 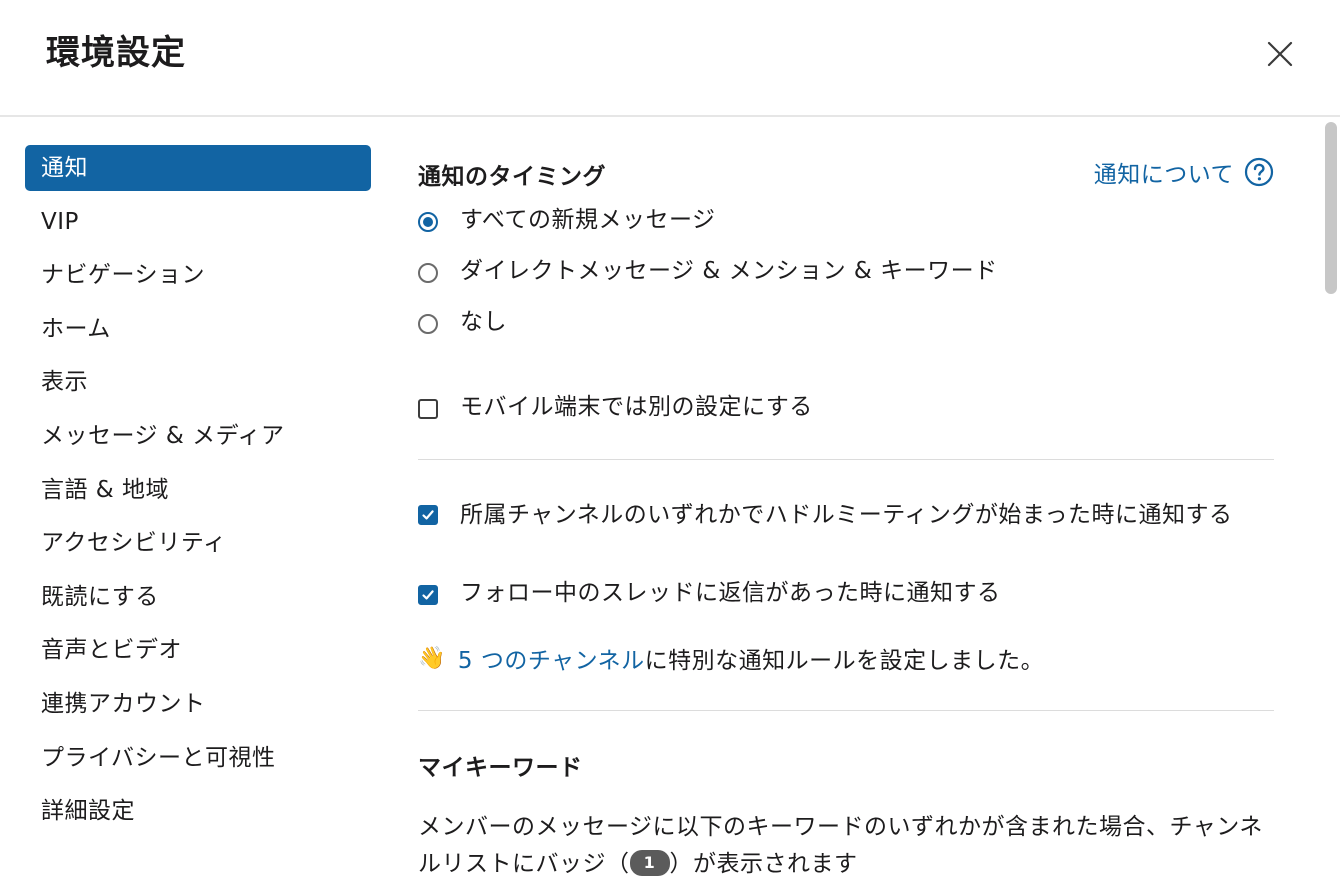 What do you see at coordinates (198, 811) in the screenshot?
I see `sidebar-item-advanced: 詳細設定` at bounding box center [198, 811].